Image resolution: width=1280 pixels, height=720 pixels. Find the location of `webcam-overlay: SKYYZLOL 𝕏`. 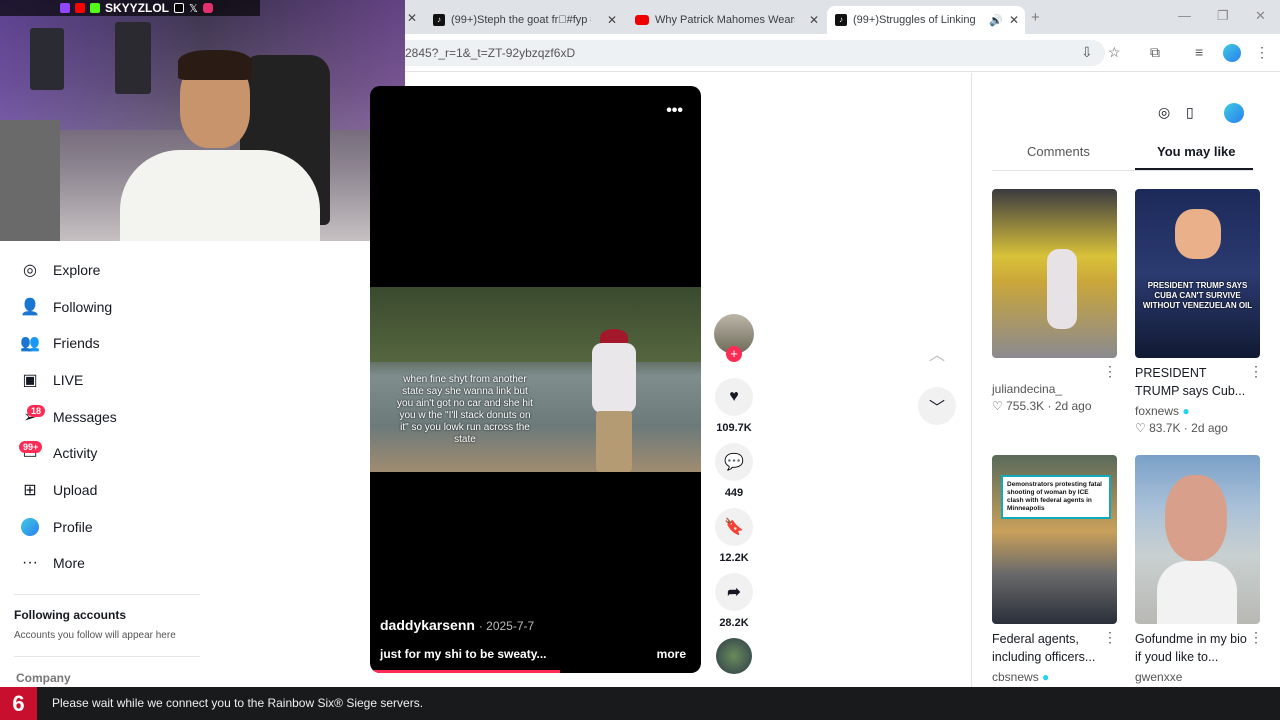

webcam-overlay: SKYYZLOL 𝕏 is located at coordinates (202, 120).